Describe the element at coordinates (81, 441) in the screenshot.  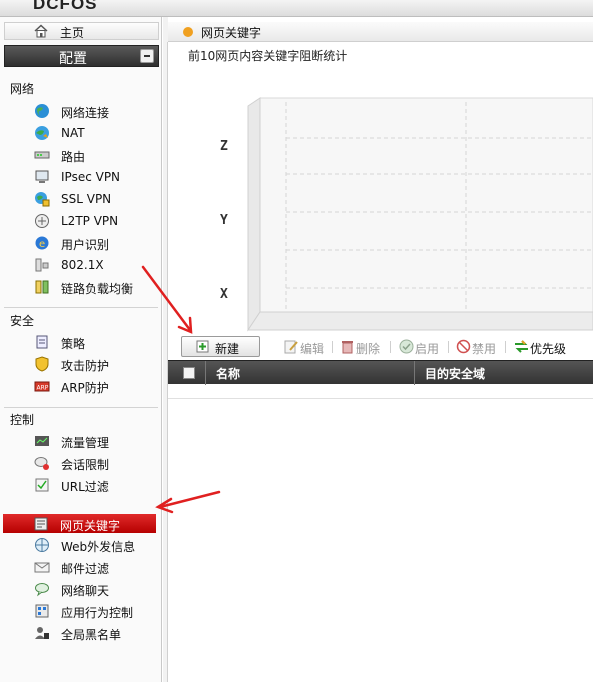
I see `sidebar-item-traffic-management: 流量管理` at that location.